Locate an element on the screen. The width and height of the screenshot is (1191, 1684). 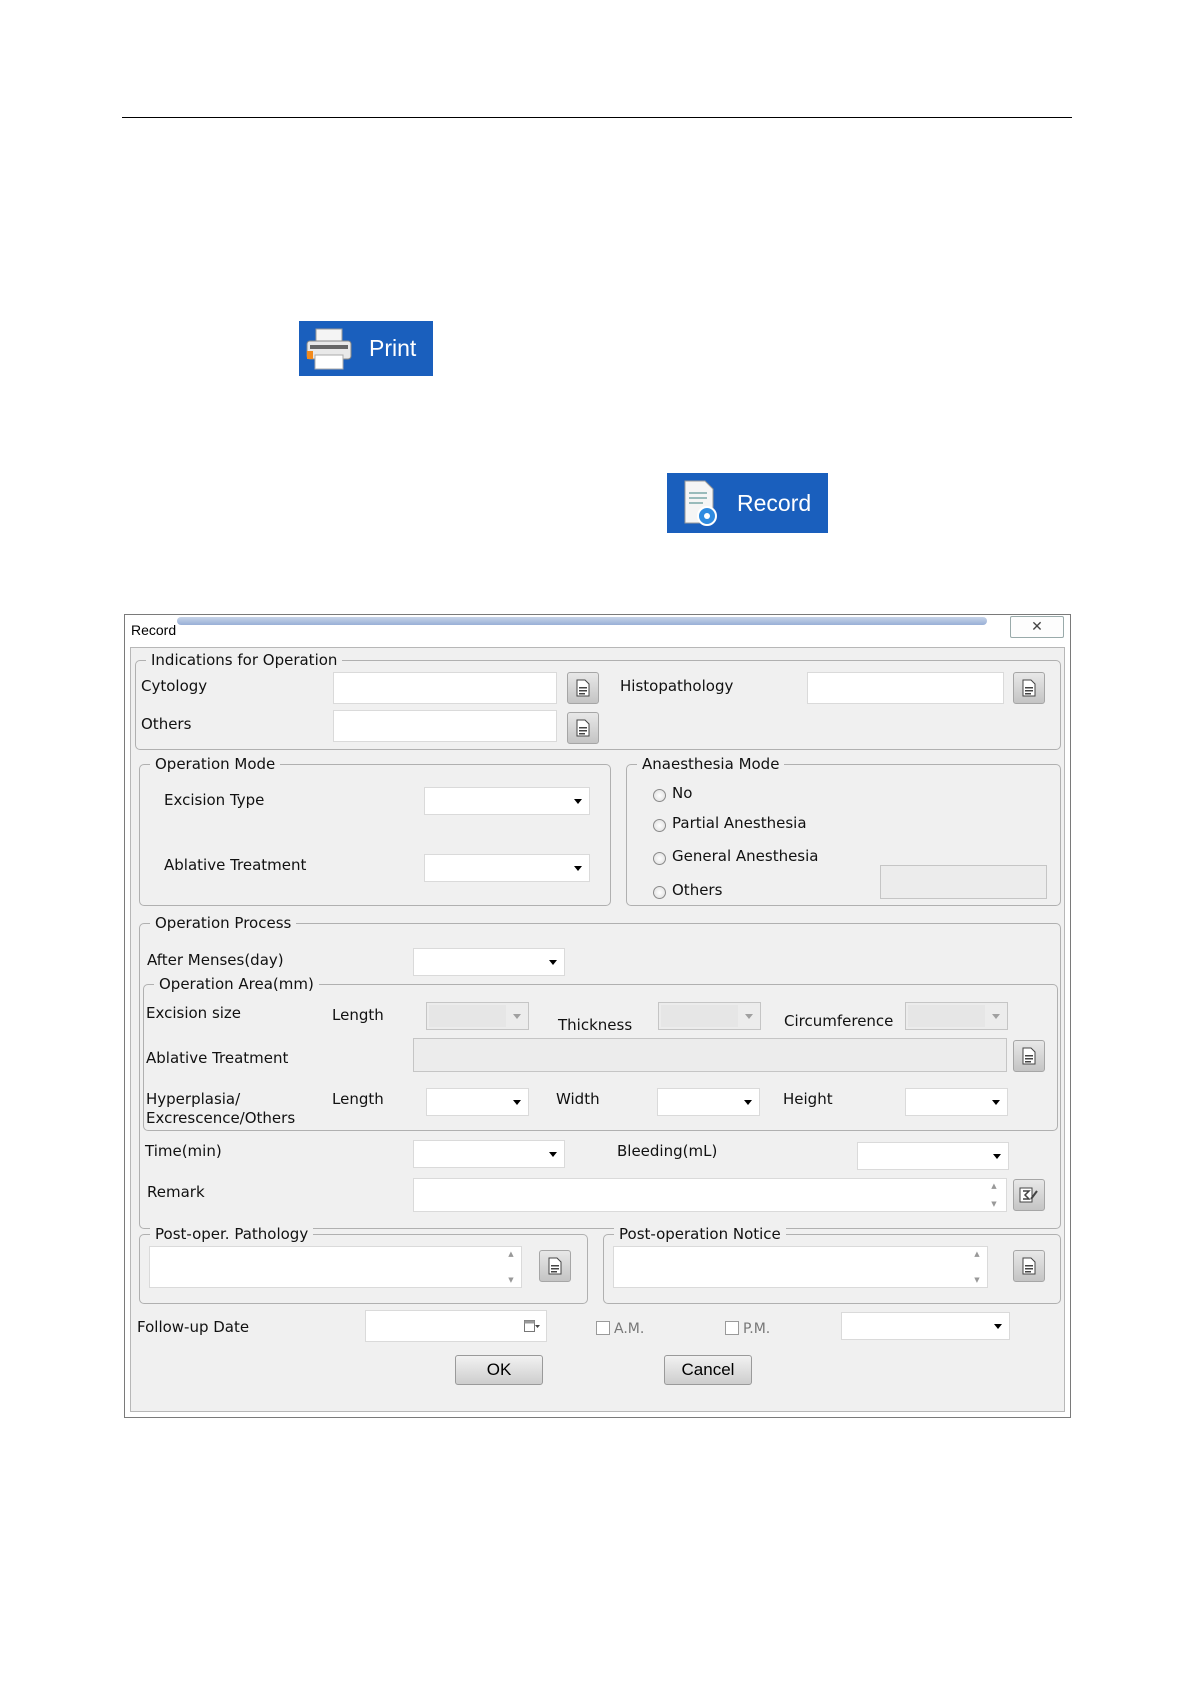
ok-button: OK is located at coordinates (499, 1370).